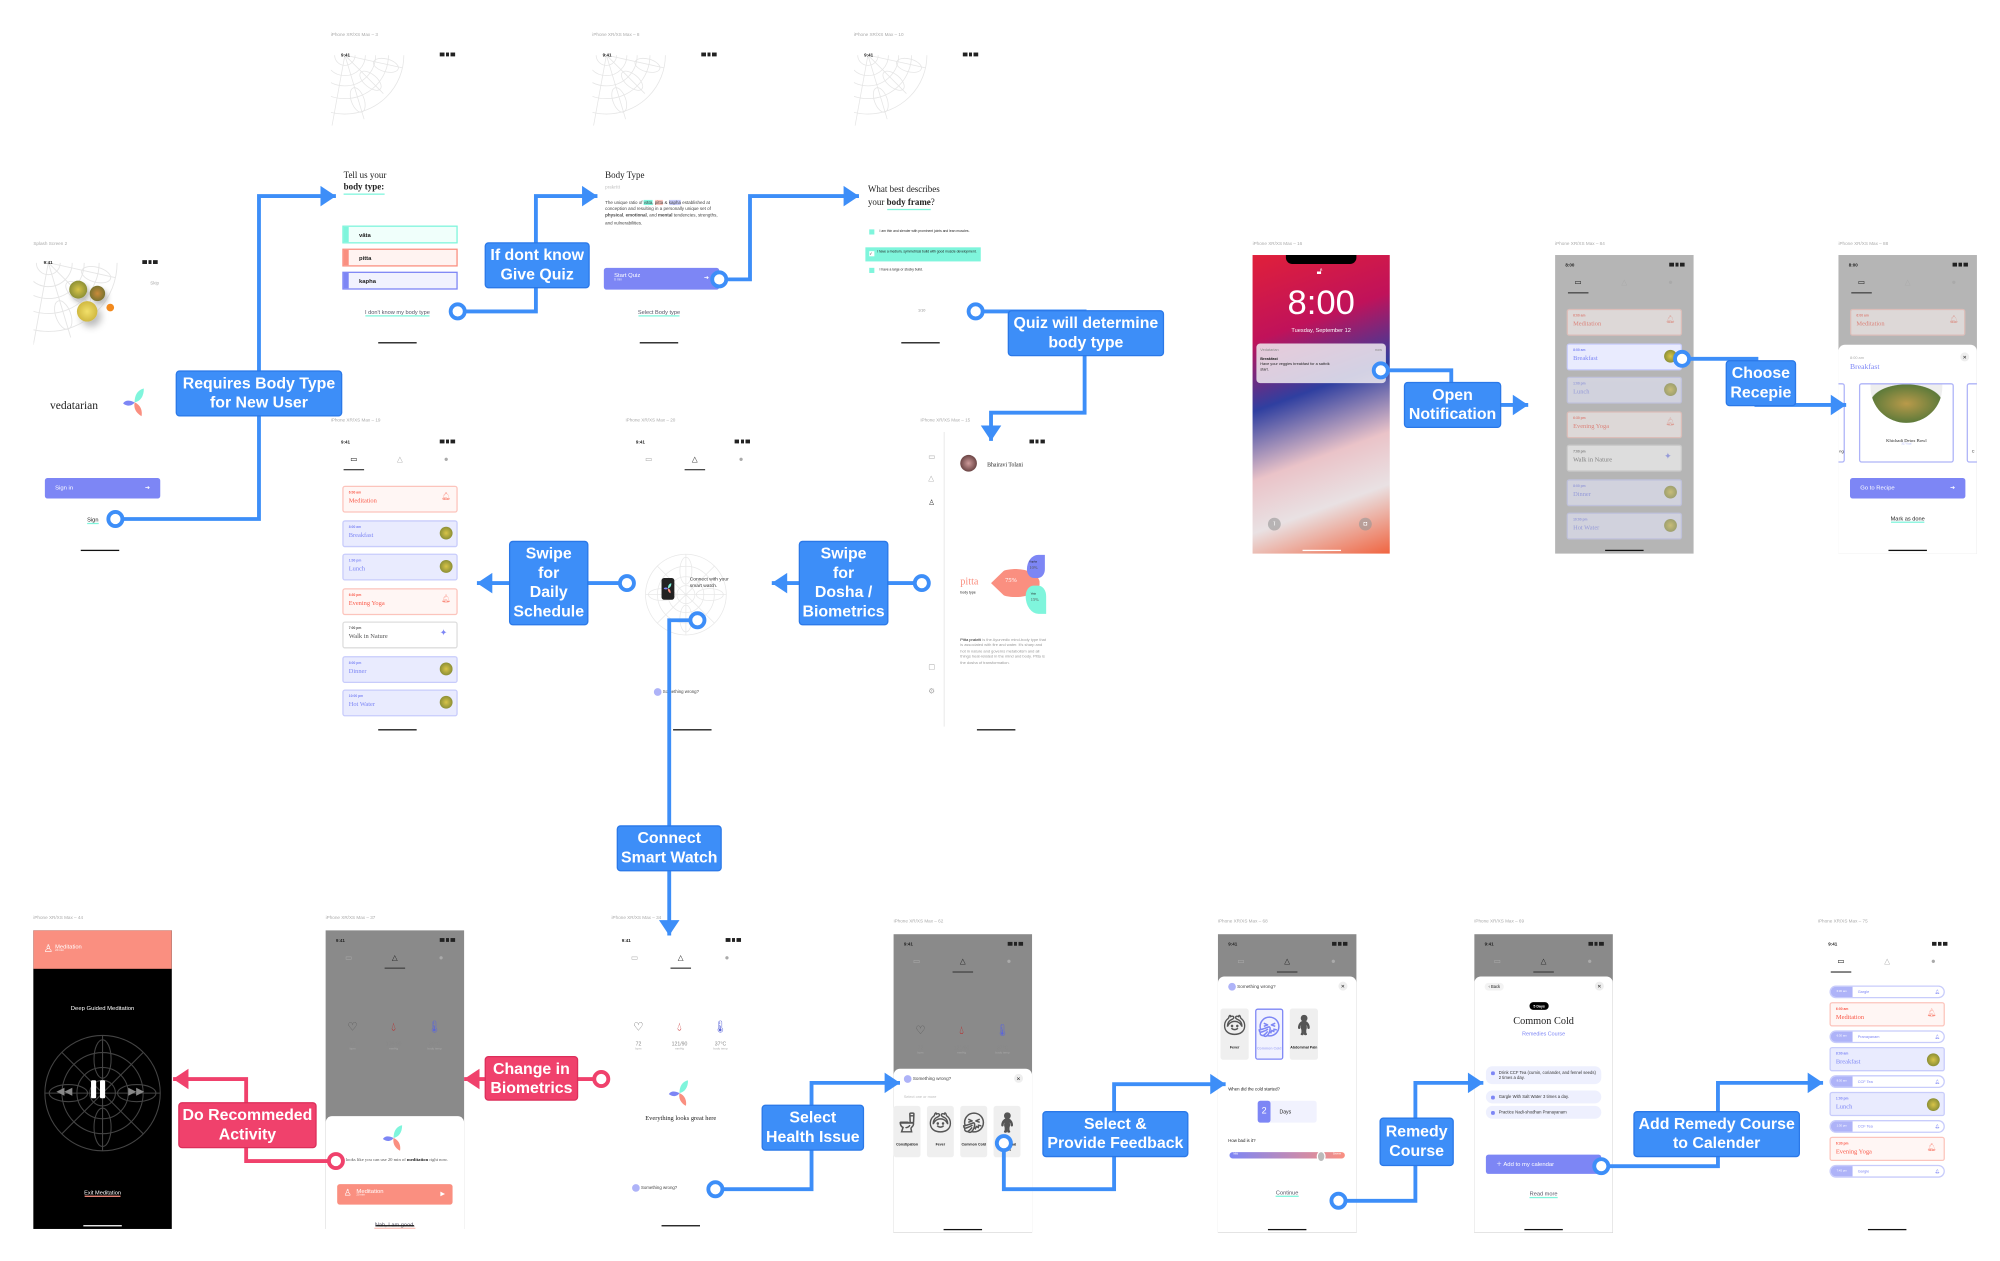 This screenshot has width=2000, height=1261. I want to click on callout-swipe-daily: Swipe for Daily Schedule, so click(548, 583).